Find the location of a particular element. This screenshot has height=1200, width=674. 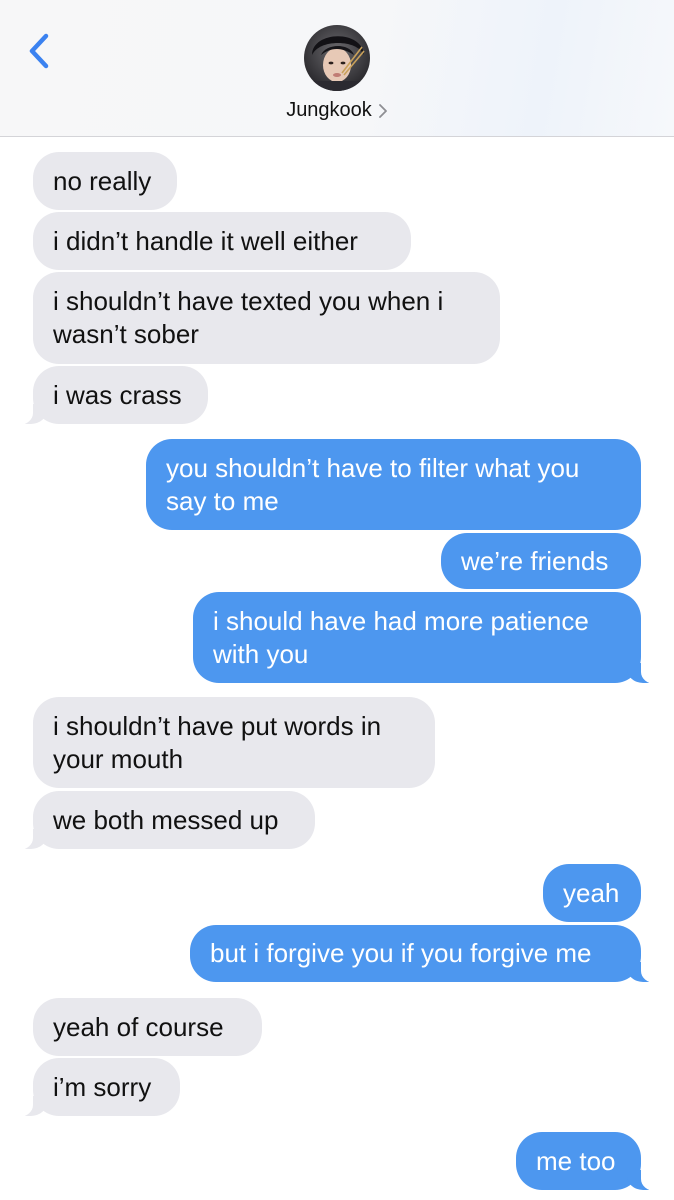

message-text-line: you shouldn’t have to filter what you is located at coordinates (373, 467).